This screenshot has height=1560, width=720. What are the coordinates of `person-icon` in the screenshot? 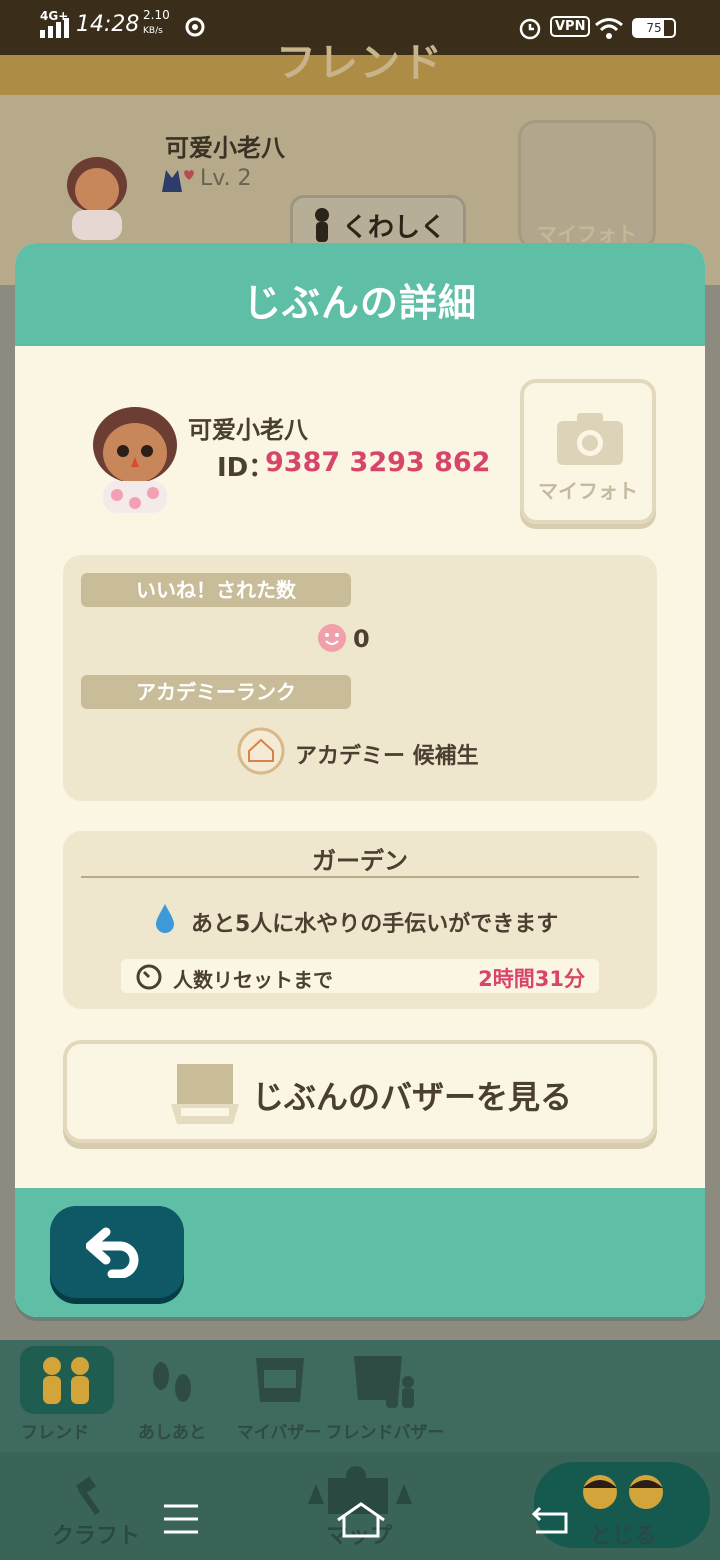 It's located at (321, 225).